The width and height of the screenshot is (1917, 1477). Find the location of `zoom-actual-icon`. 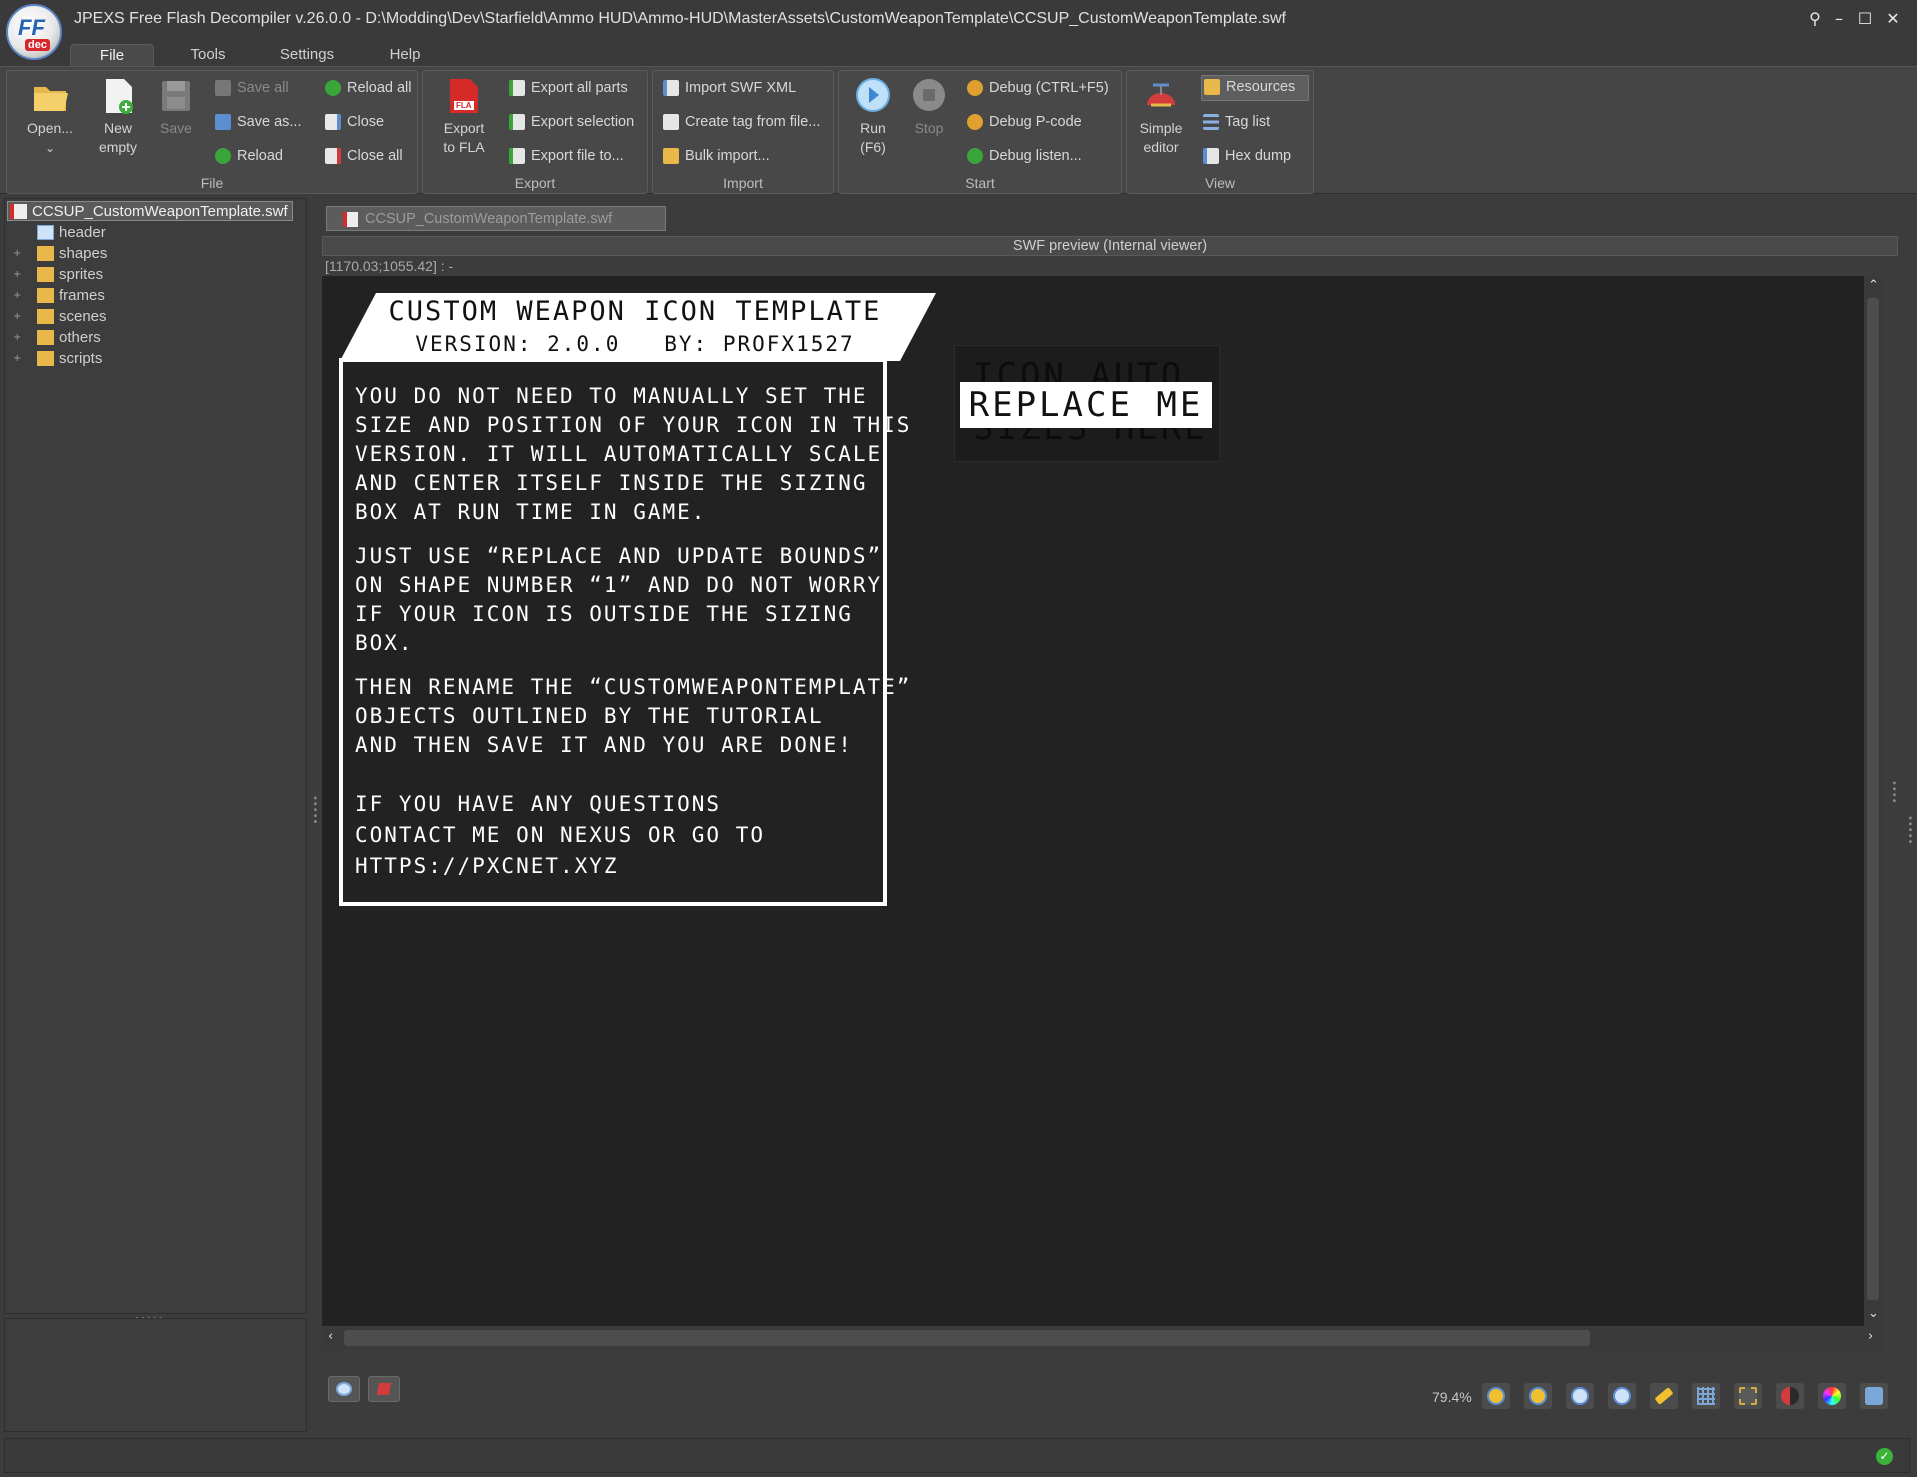

zoom-actual-icon is located at coordinates (1580, 1396).